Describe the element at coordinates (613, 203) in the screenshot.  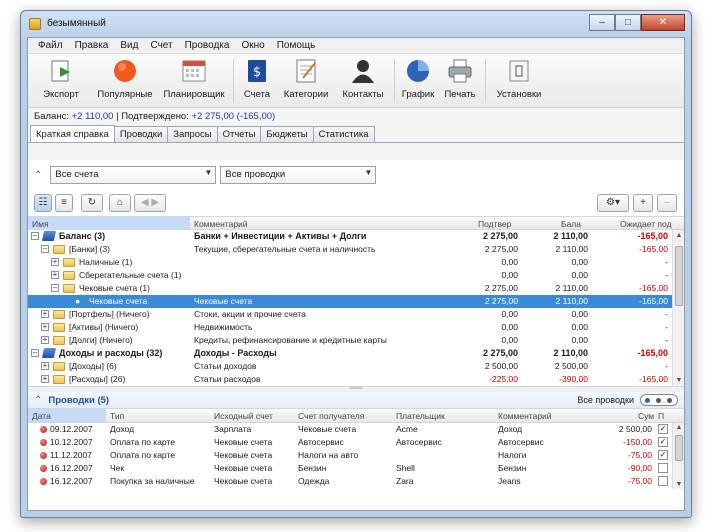
I see `gear-menu-icon: ⚙▾` at that location.